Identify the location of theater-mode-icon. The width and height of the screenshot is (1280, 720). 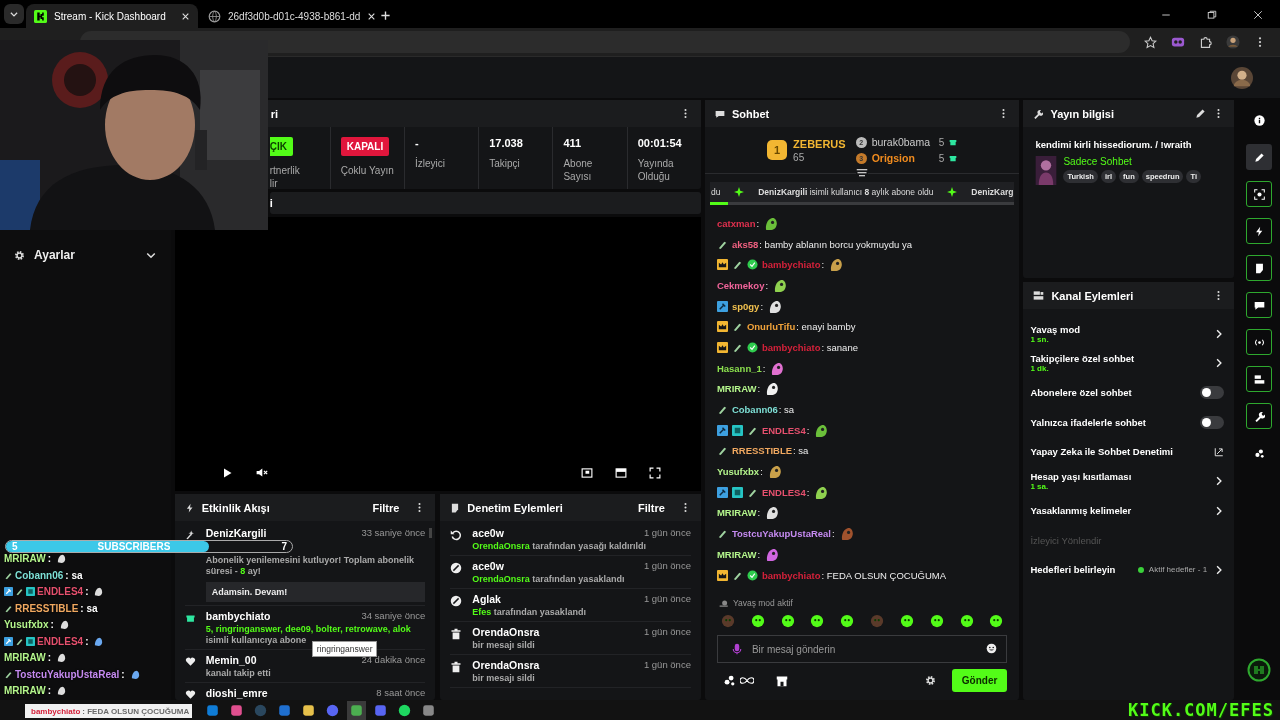
(620, 472).